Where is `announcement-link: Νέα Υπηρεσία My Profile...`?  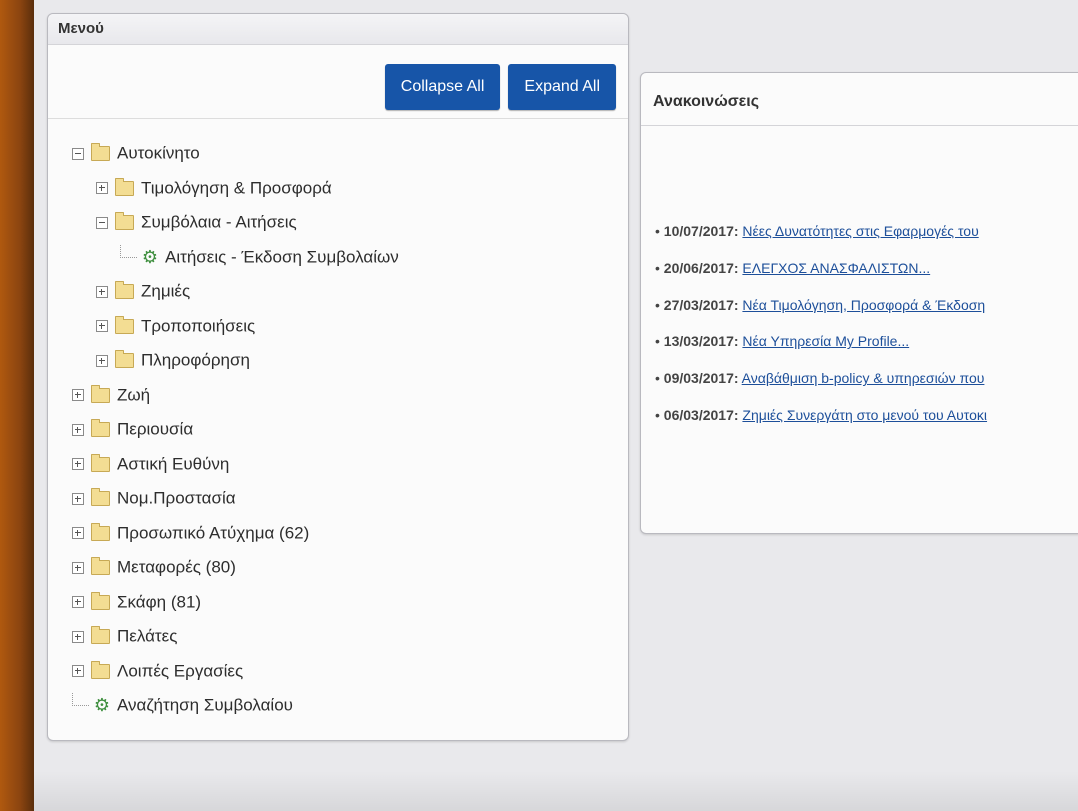 announcement-link: Νέα Υπηρεσία My Profile... is located at coordinates (825, 341).